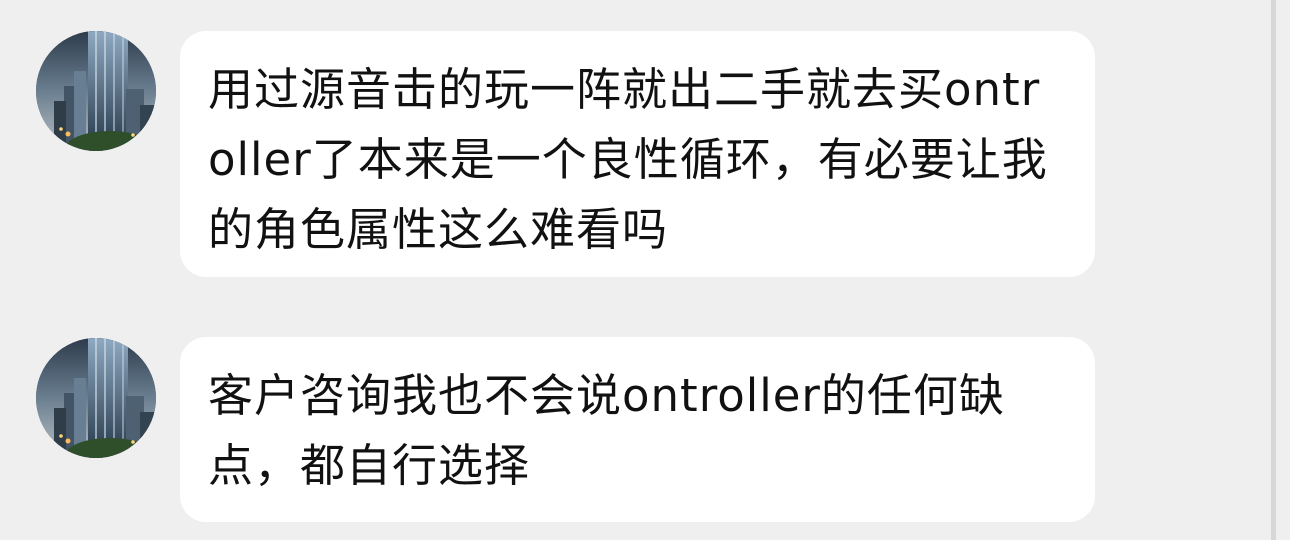 The width and height of the screenshot is (1290, 540). What do you see at coordinates (1273, 270) in the screenshot?
I see `scrollbar` at bounding box center [1273, 270].